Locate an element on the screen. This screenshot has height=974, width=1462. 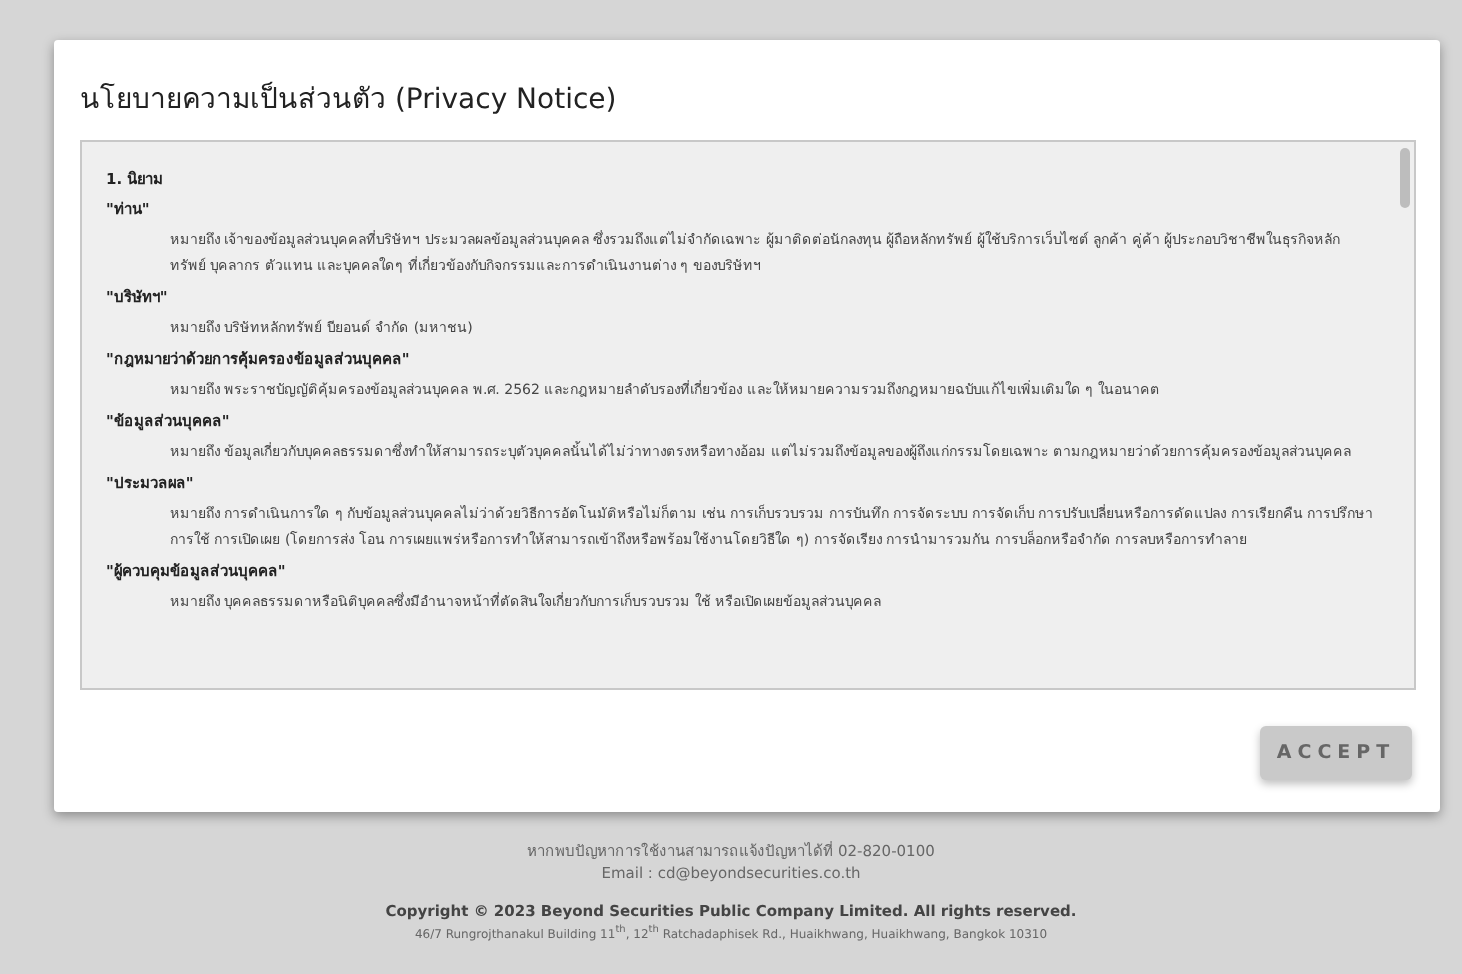
dialog-title: นโยบายความเป็นส่วนตัว (Privacy Notice) is located at coordinates (349, 99).